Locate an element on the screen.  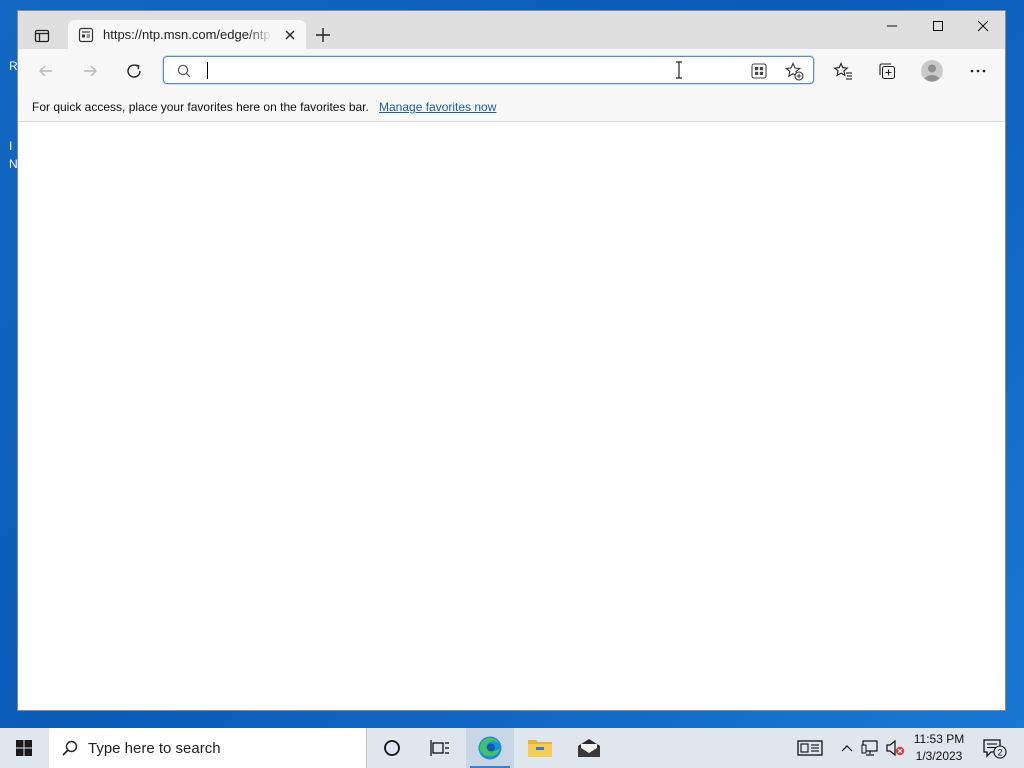
refresh-icon is located at coordinates (134, 71).